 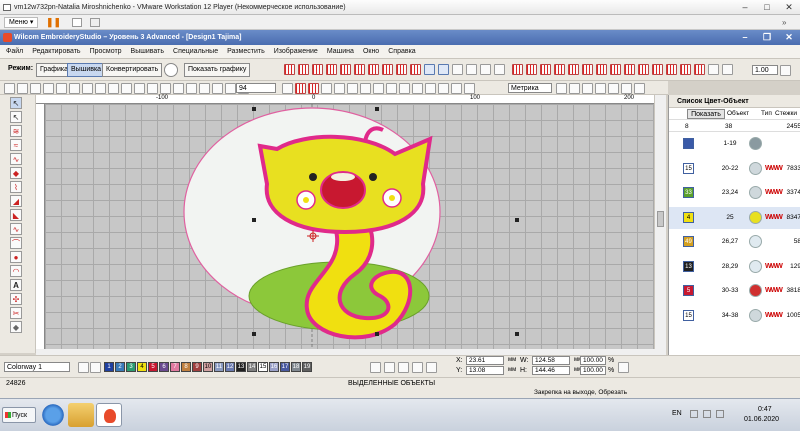 What do you see at coordinates (551, 370) in the screenshot?
I see `height-field: 144.46` at bounding box center [551, 370].